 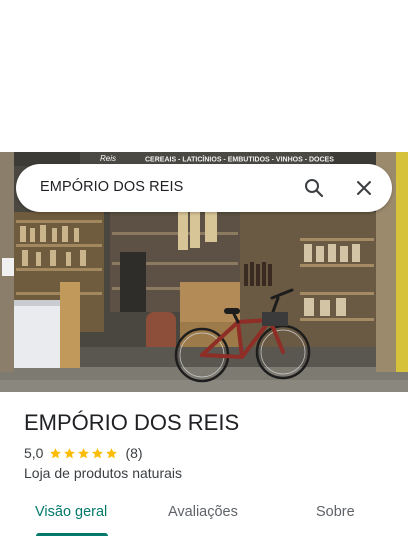 I want to click on tab-about: Sobre, so click(x=335, y=512).